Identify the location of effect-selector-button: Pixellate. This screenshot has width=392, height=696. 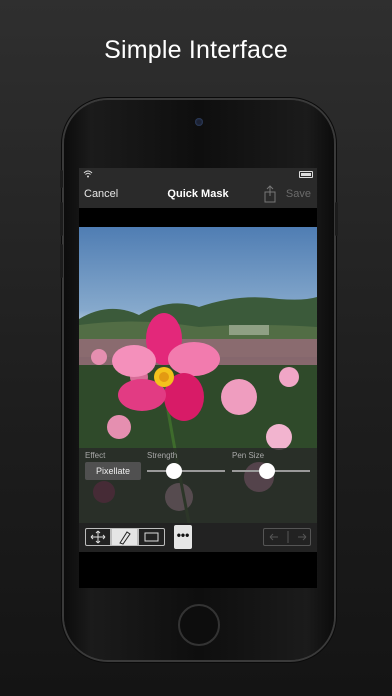
(113, 471).